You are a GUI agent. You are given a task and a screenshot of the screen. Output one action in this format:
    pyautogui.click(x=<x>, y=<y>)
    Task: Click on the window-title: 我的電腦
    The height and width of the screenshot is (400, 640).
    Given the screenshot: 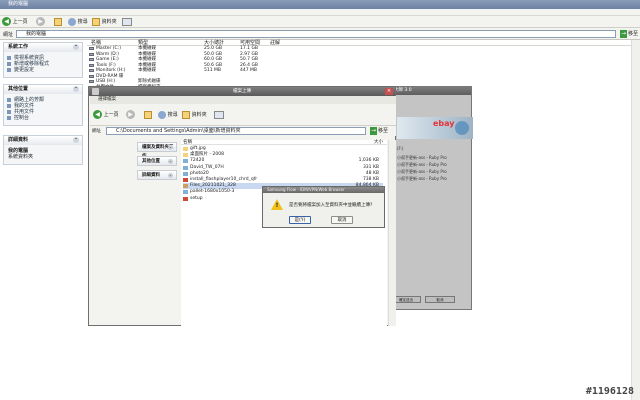 What is the action you would take?
    pyautogui.click(x=18, y=4)
    